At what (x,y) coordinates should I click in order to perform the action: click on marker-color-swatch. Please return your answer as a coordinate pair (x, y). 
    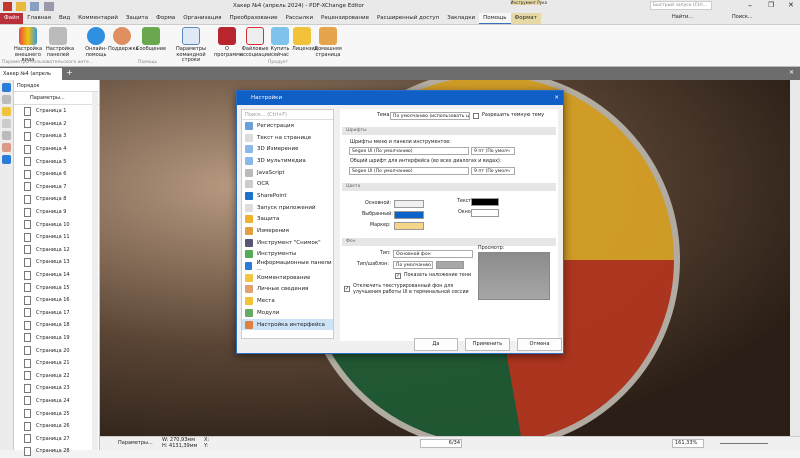
    Looking at the image, I should click on (409, 226).